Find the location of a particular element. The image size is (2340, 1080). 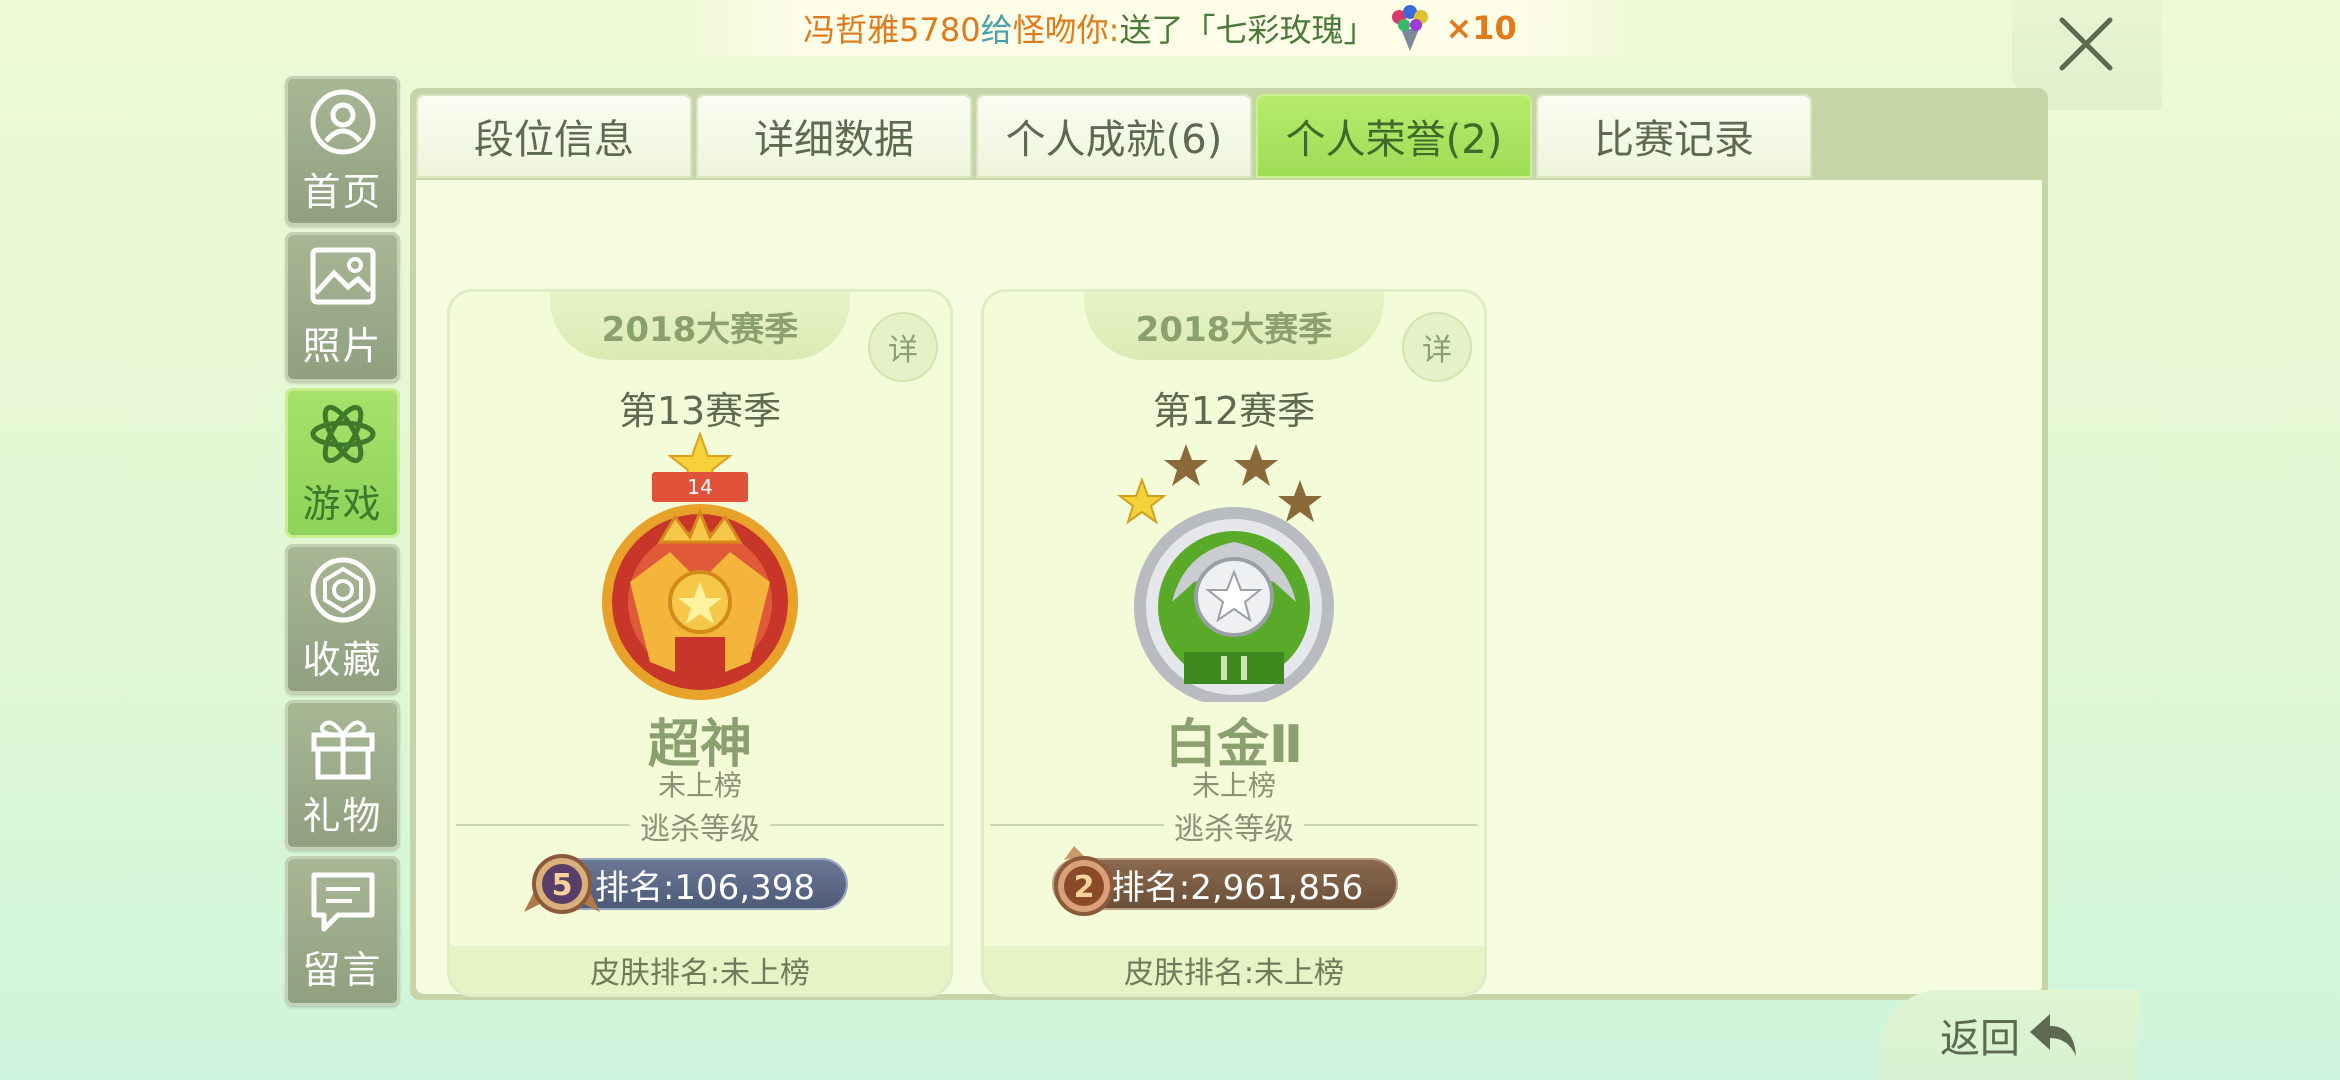

message-icon is located at coordinates (342, 901).